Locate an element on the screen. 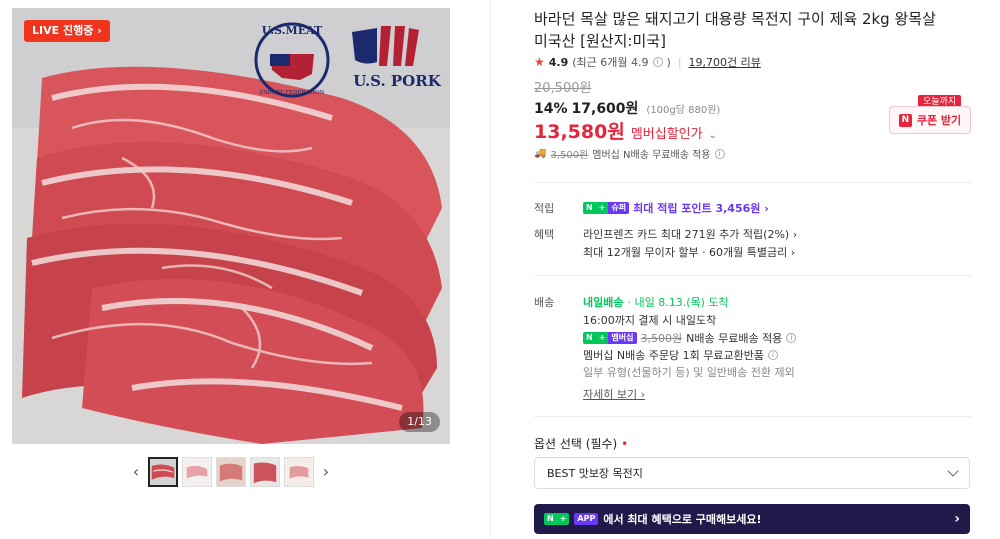  logo1-top-text: U.S.MEAT is located at coordinates (292, 30).